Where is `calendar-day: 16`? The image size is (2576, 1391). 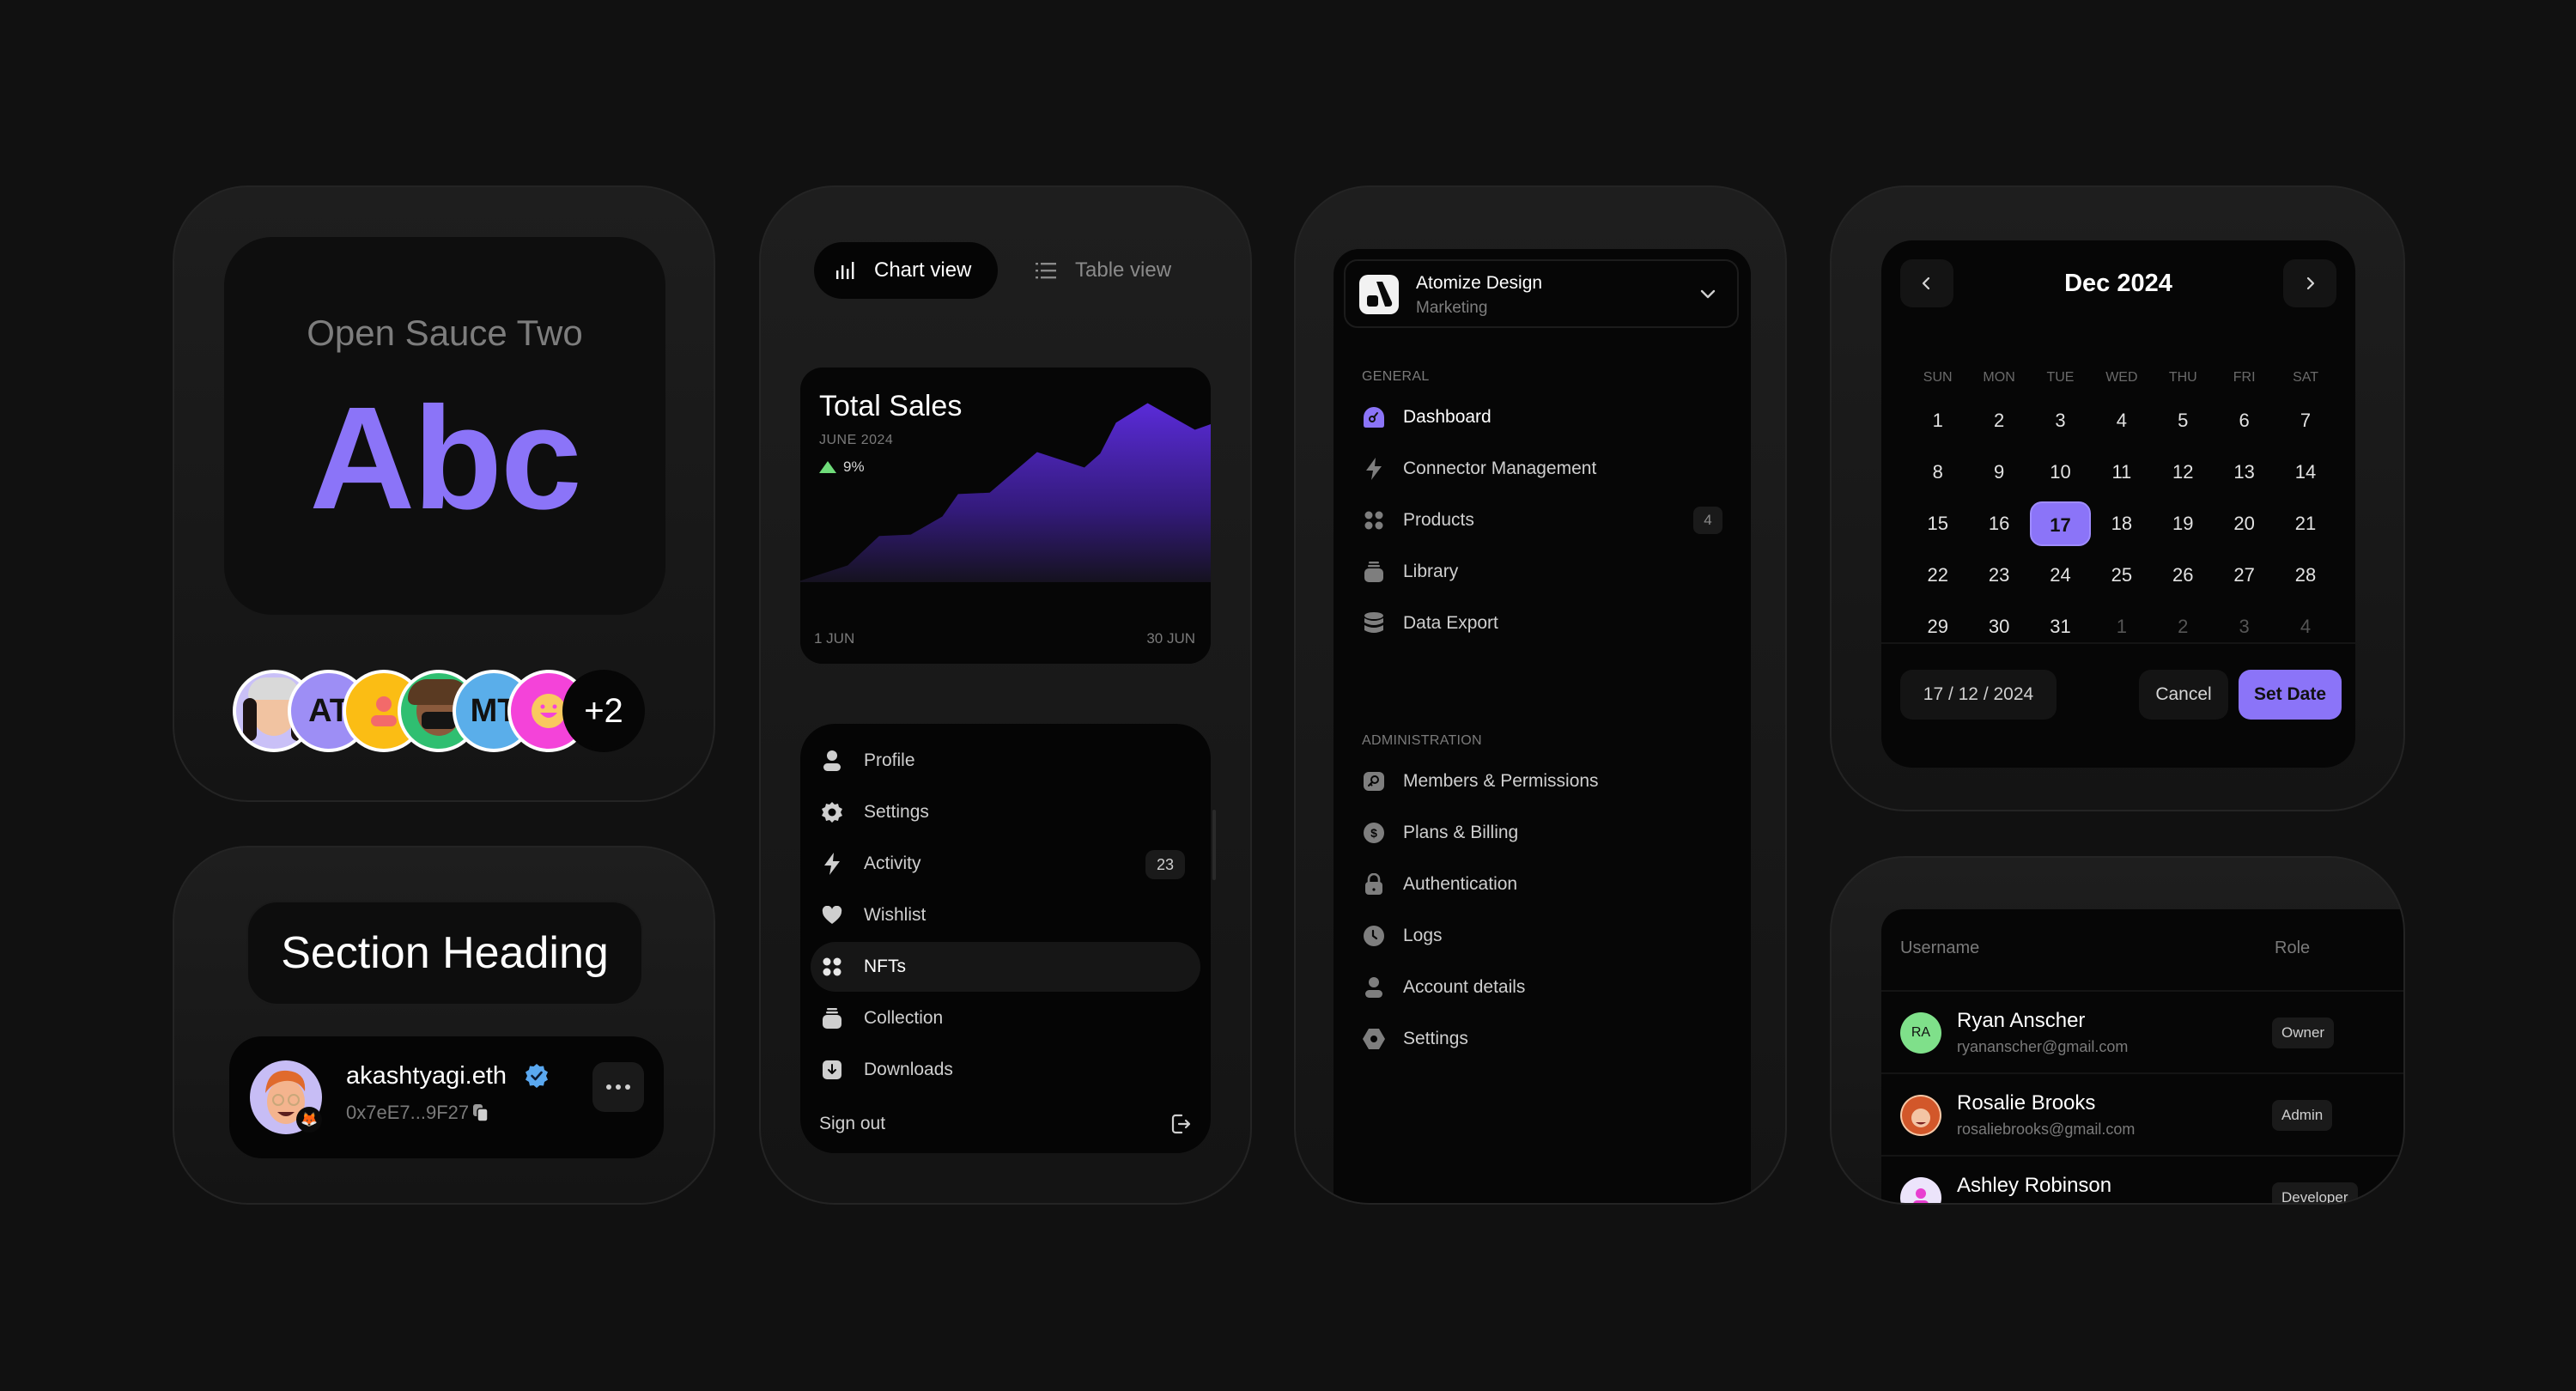 calendar-day: 16 is located at coordinates (1998, 523).